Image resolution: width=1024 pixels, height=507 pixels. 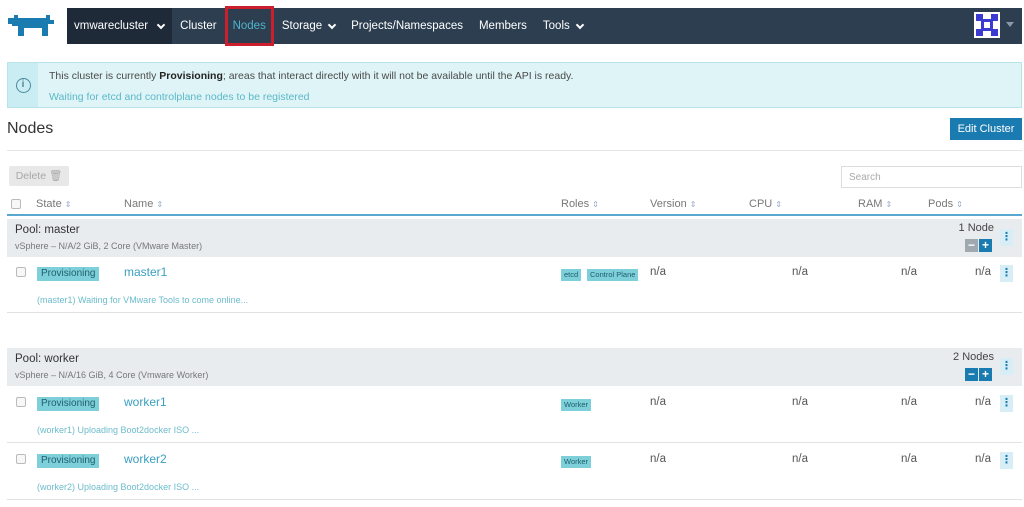 I want to click on nav-projects-namespaces: Projects/Namespaces, so click(x=407, y=26).